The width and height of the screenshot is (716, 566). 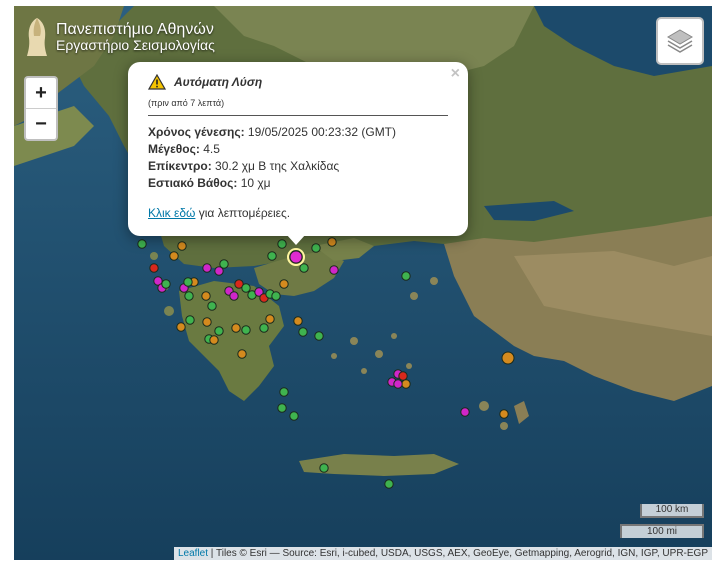 I want to click on selected-earthquake-marker, so click(x=296, y=257).